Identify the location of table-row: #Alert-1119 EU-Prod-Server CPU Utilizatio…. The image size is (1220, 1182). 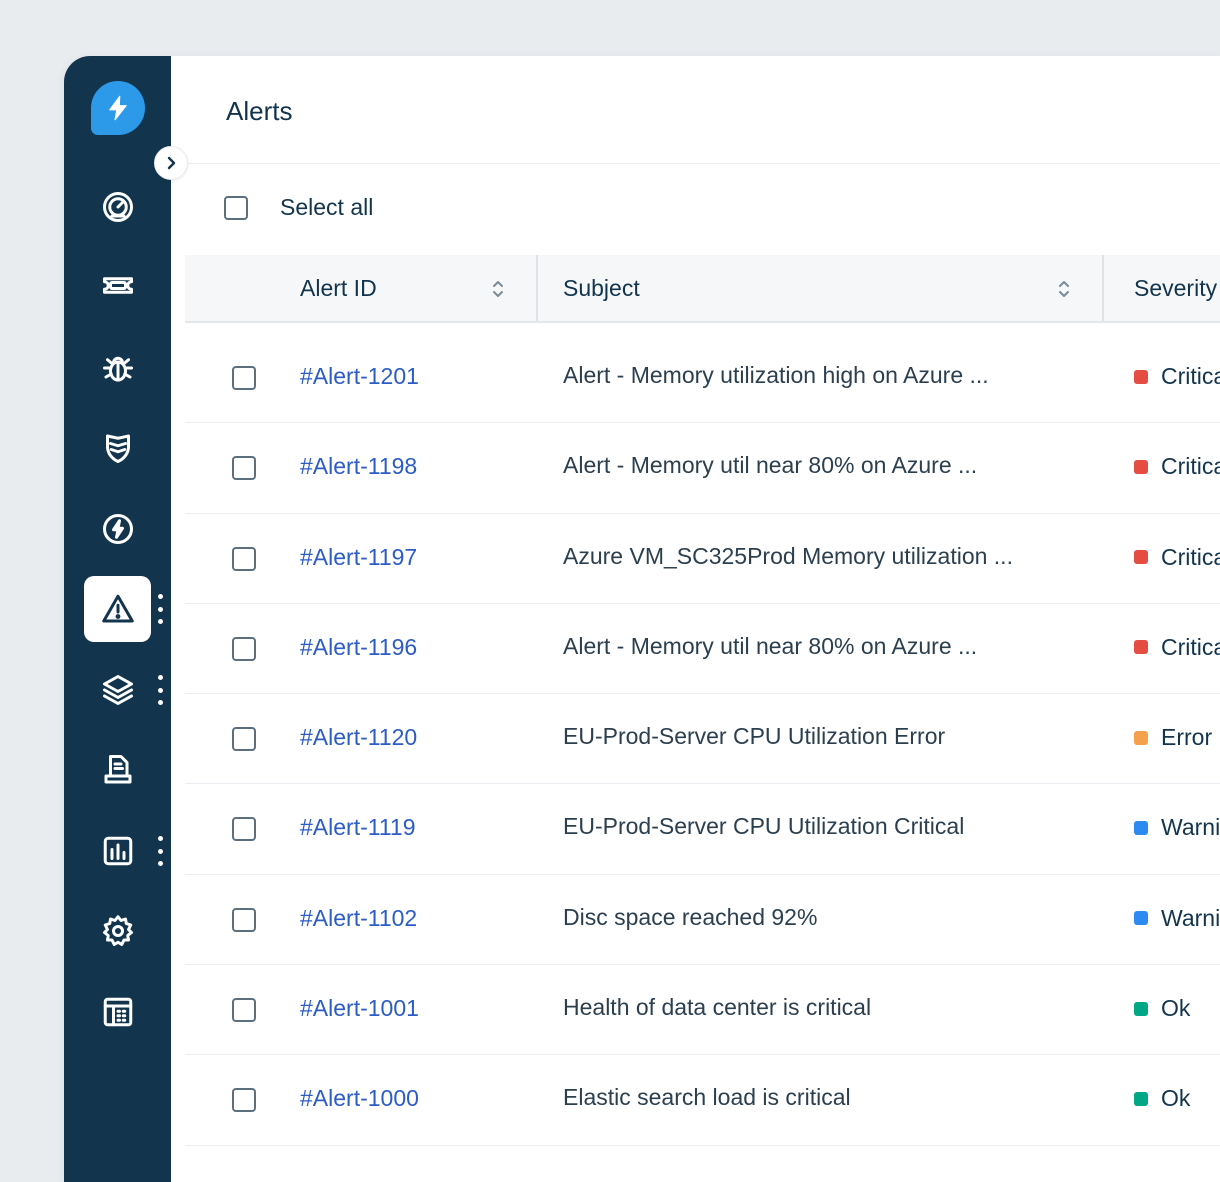
(702, 829).